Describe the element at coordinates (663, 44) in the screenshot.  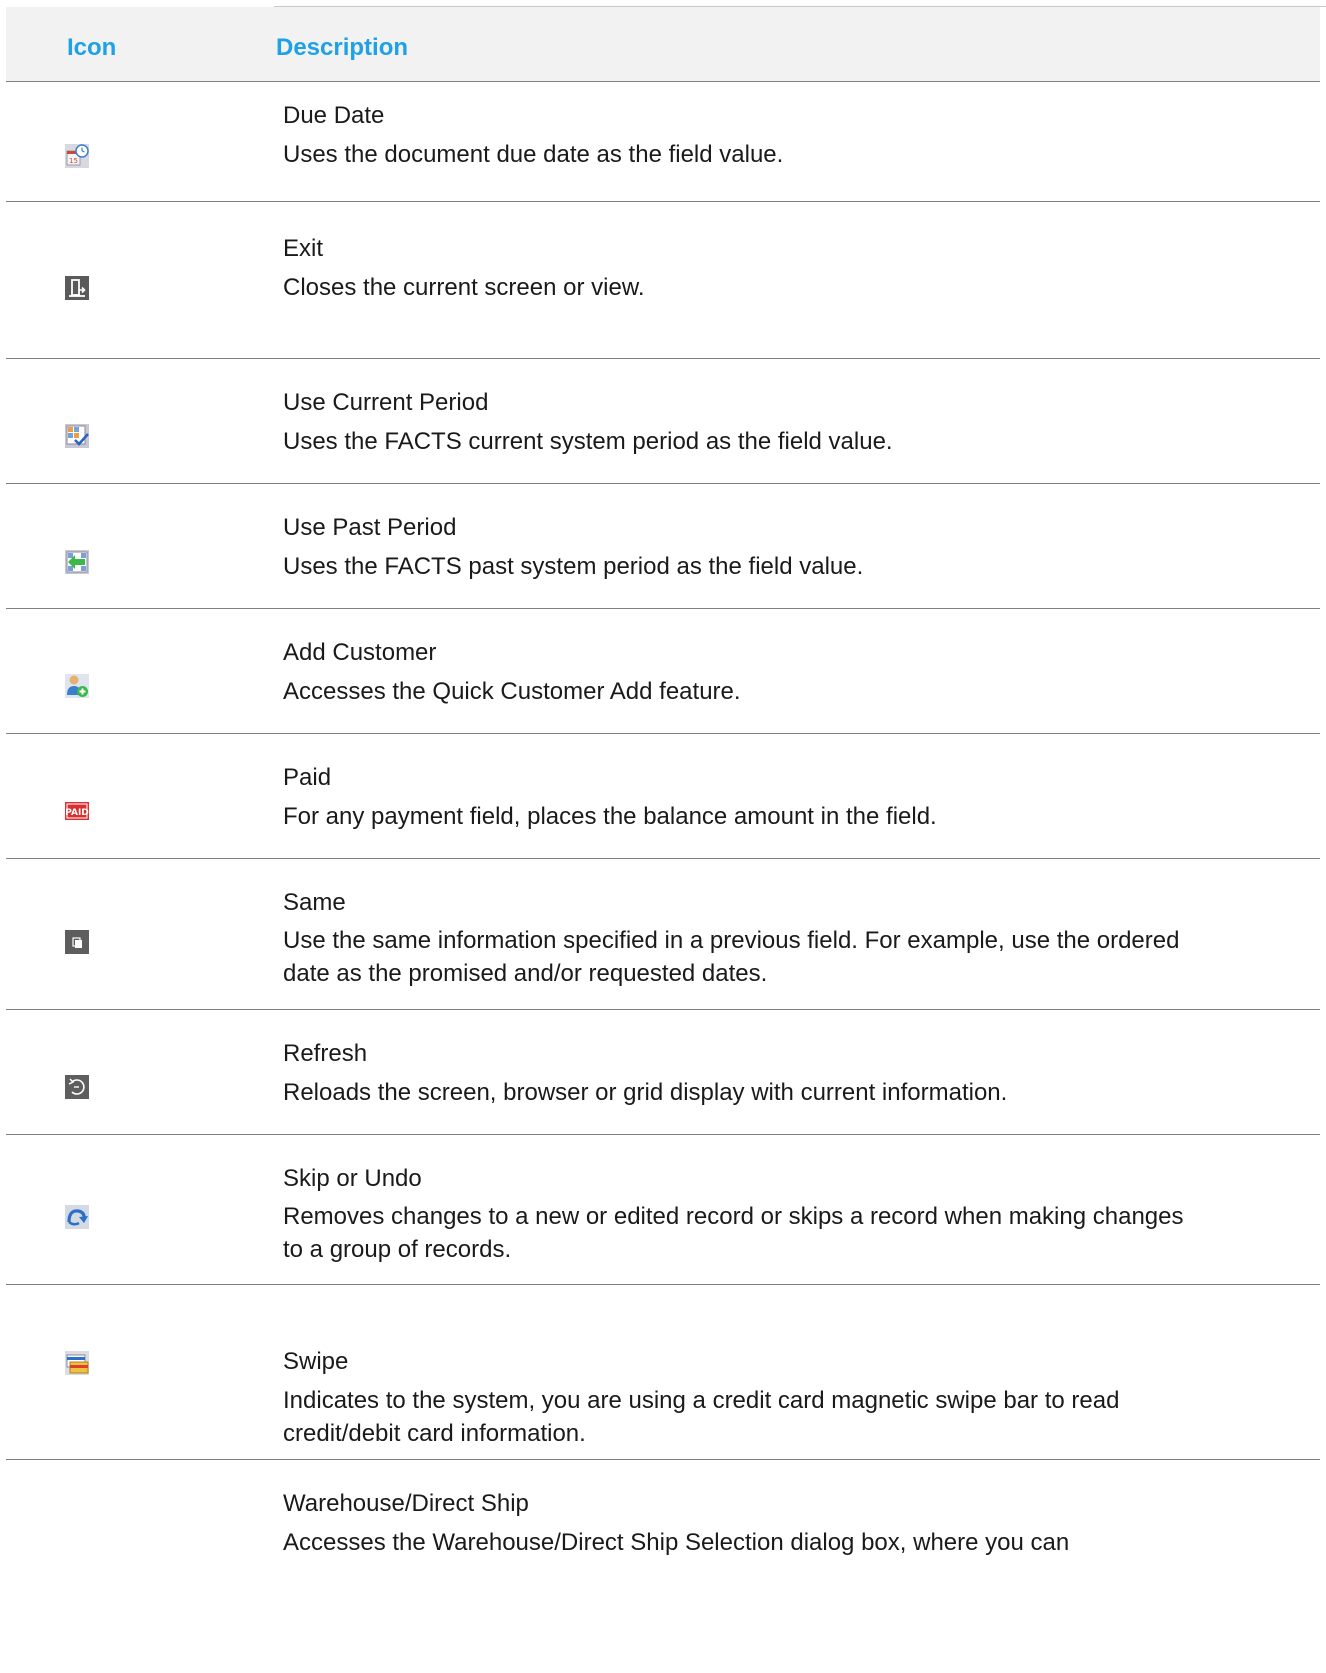
I see `table-header: Icon Description` at that location.